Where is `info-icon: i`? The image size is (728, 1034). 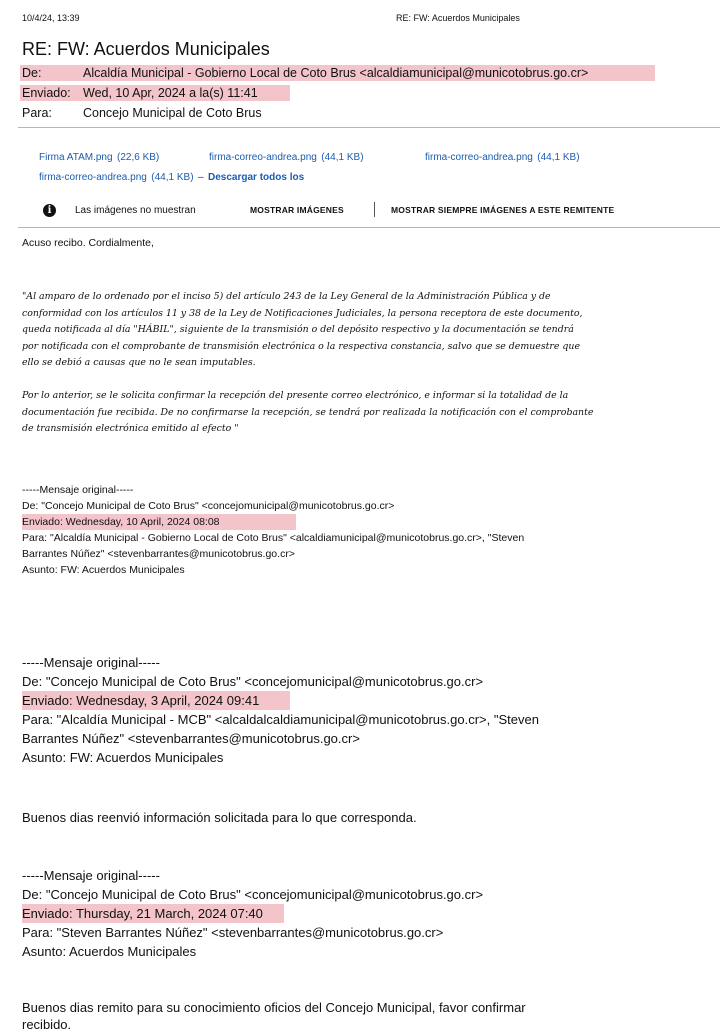 info-icon: i is located at coordinates (49, 210).